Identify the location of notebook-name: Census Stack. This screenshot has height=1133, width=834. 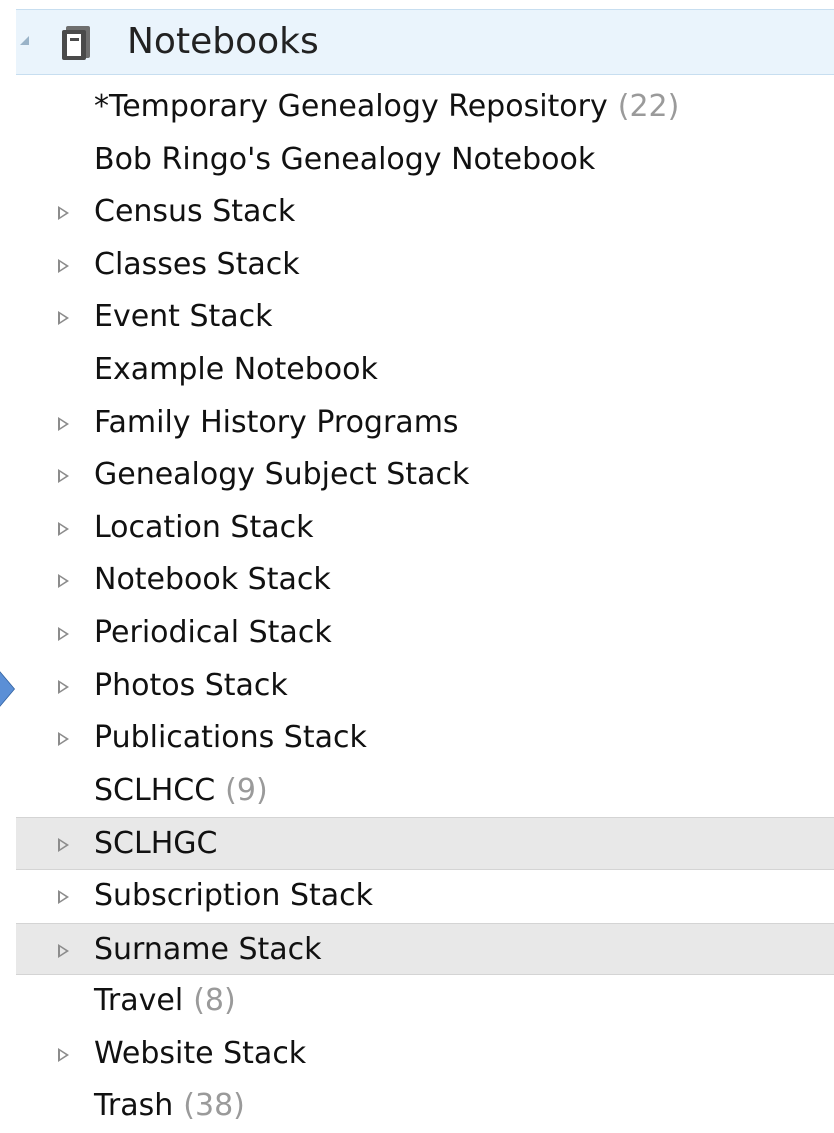
(195, 212).